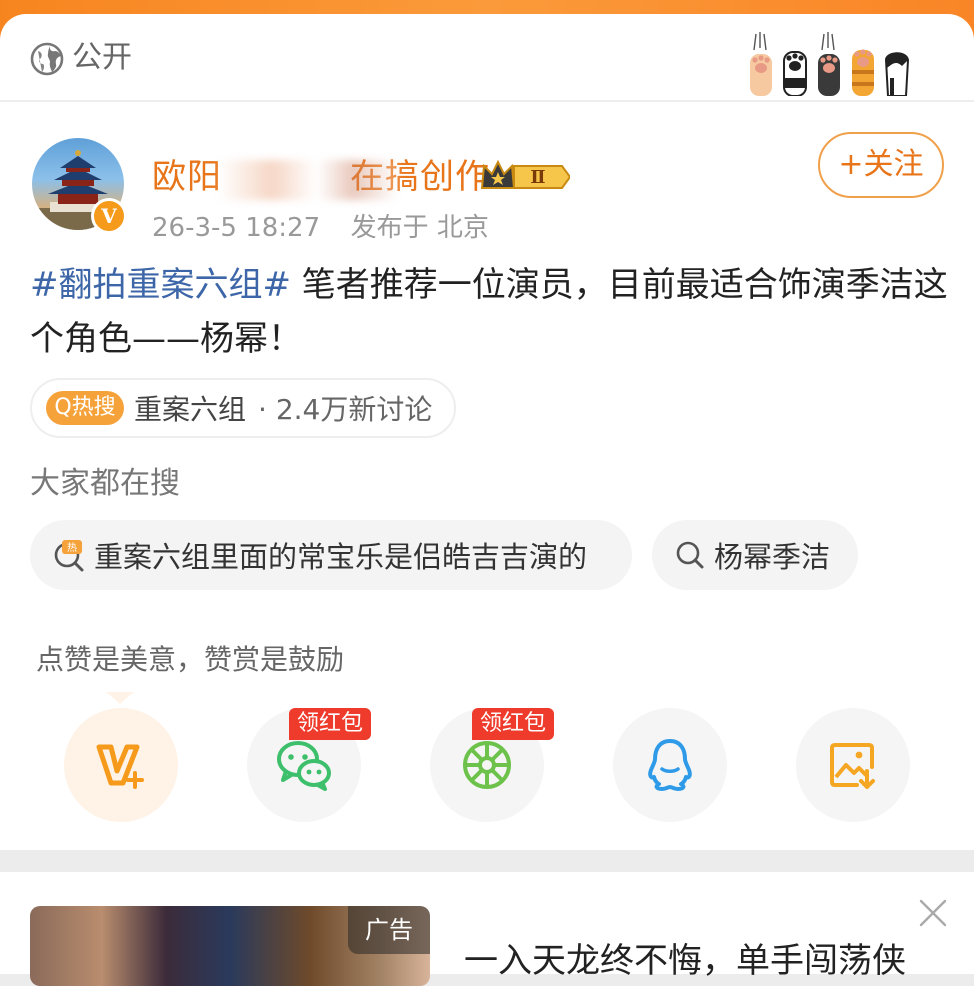 The width and height of the screenshot is (974, 986). I want to click on reward-icon, so click(120, 766).